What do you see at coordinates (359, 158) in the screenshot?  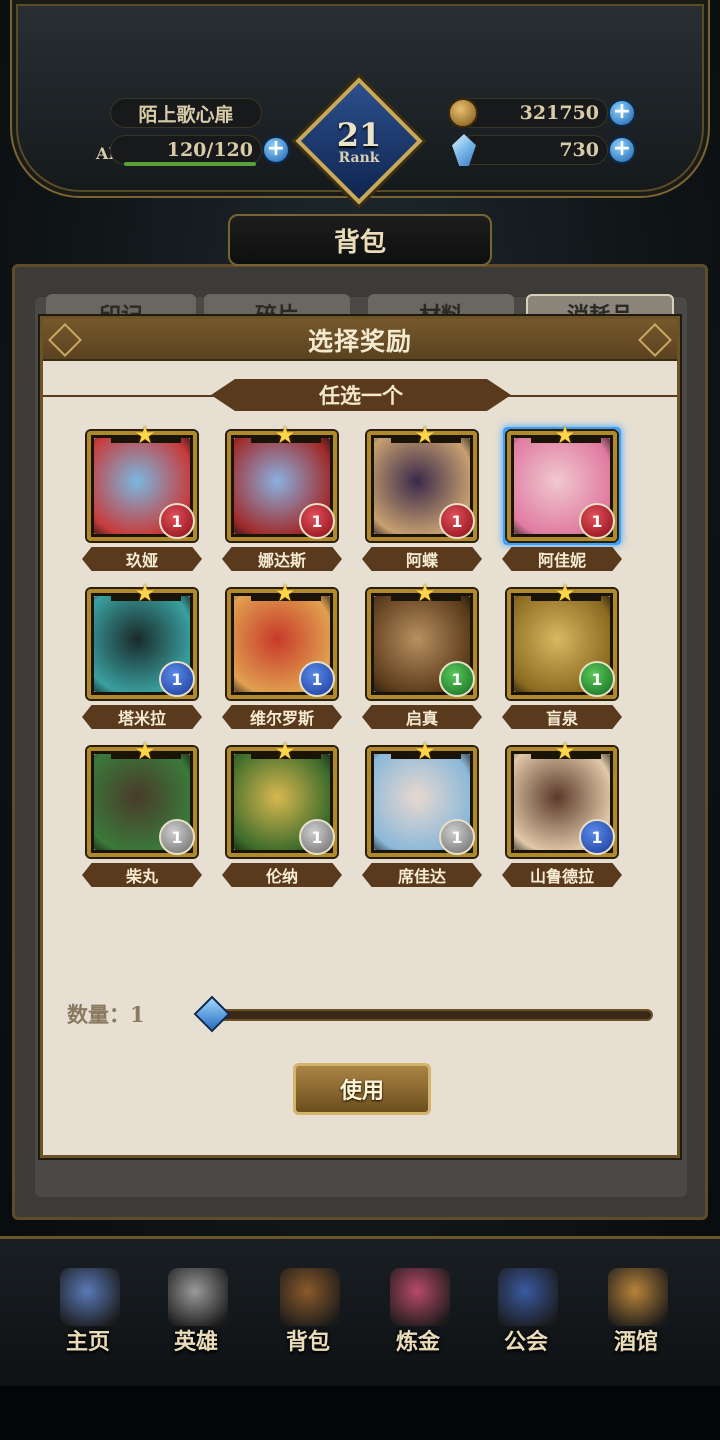 I see `rank-label: Rank` at bounding box center [359, 158].